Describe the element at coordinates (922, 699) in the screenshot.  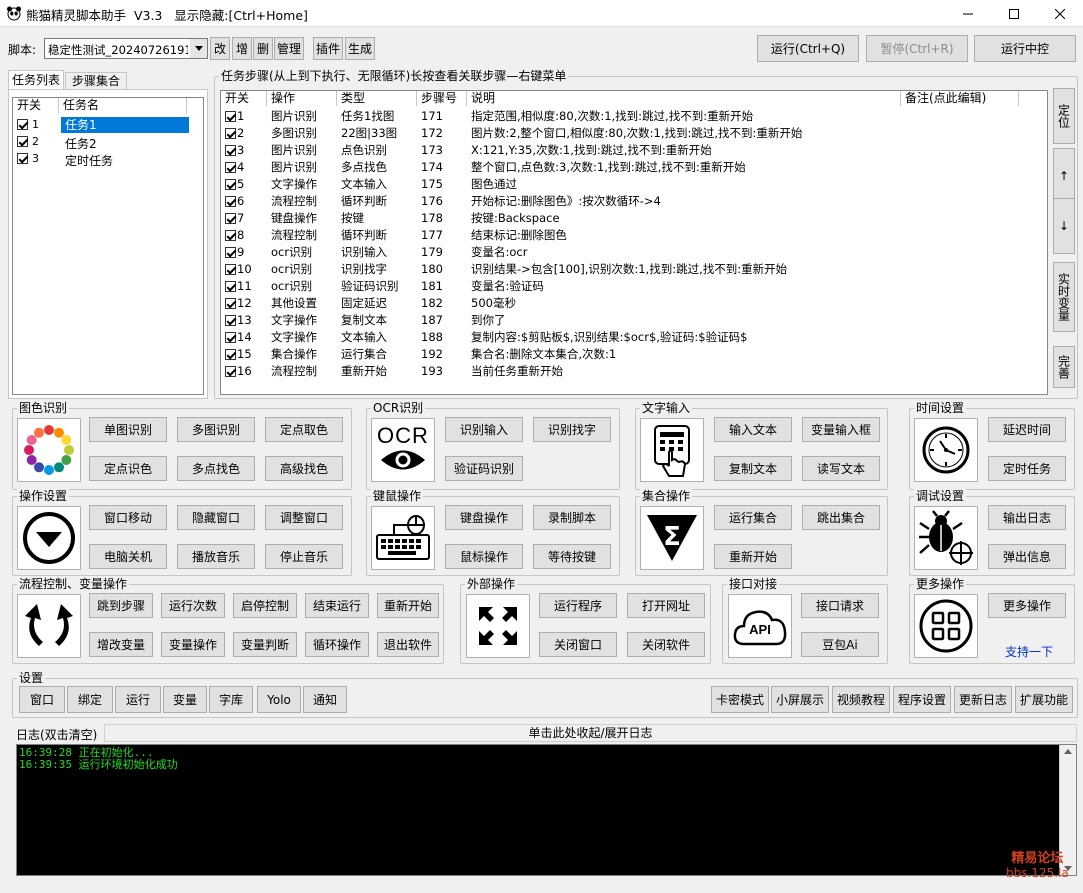
I see `program-settings-button: 程序设置` at that location.